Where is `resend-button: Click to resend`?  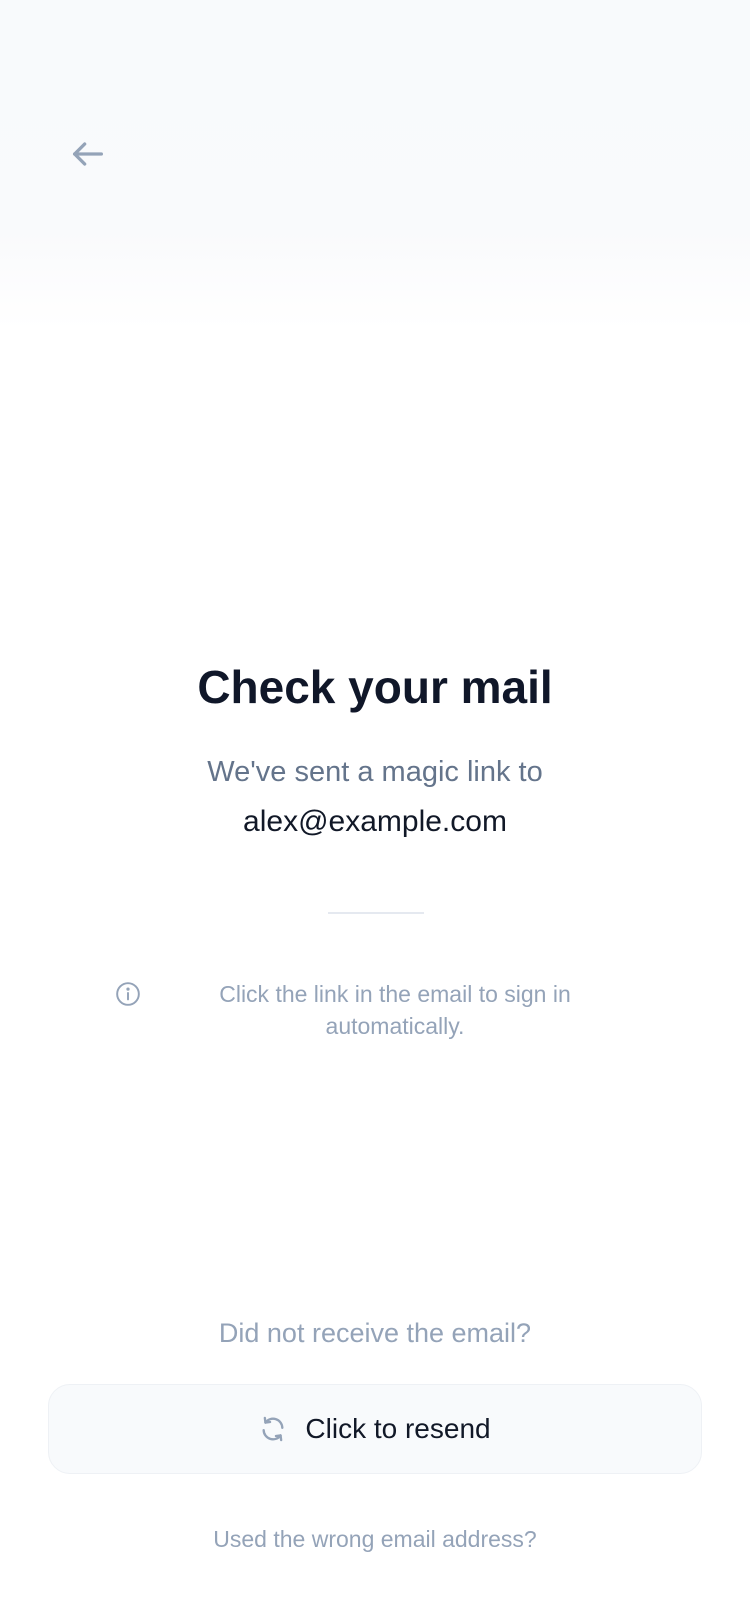 resend-button: Click to resend is located at coordinates (375, 1429).